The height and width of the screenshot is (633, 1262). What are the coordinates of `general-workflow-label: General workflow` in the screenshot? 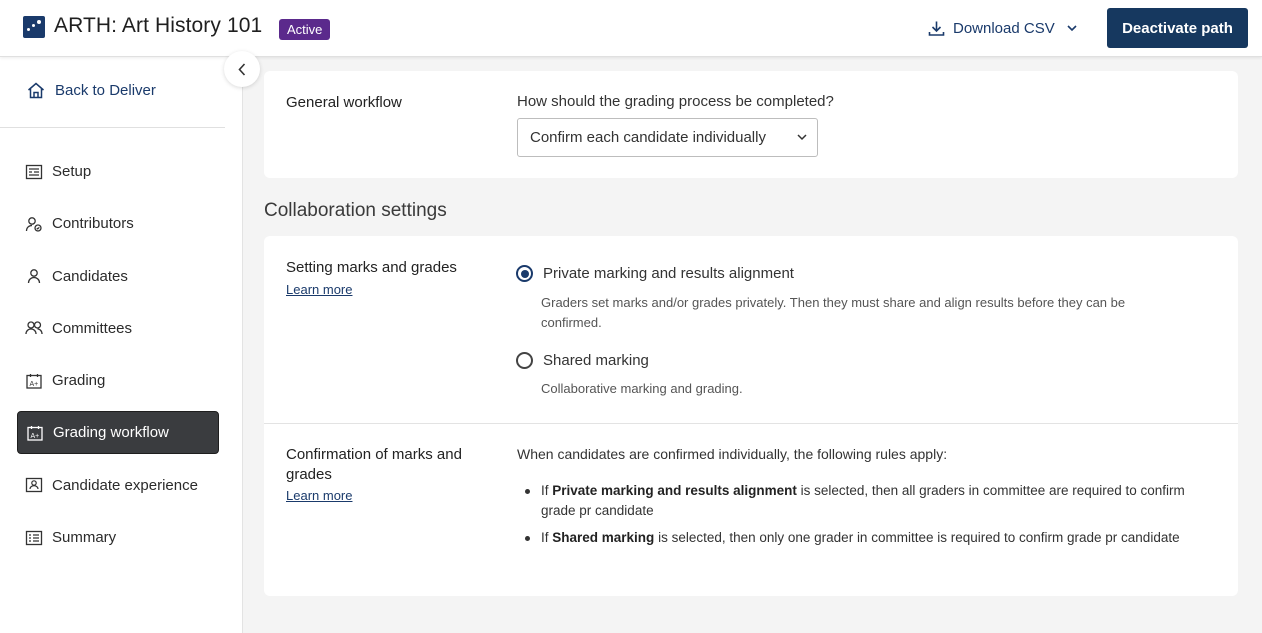 It's located at (344, 102).